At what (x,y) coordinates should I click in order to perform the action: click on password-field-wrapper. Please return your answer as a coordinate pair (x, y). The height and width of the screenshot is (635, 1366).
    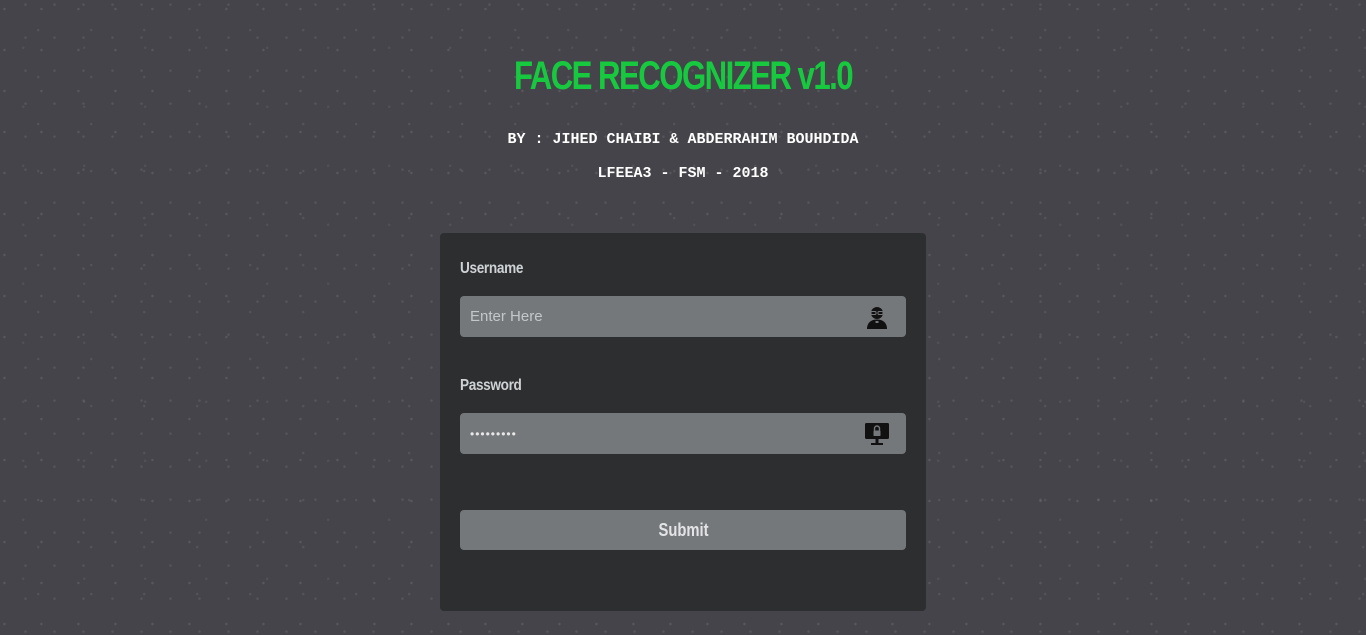
    Looking at the image, I should click on (683, 433).